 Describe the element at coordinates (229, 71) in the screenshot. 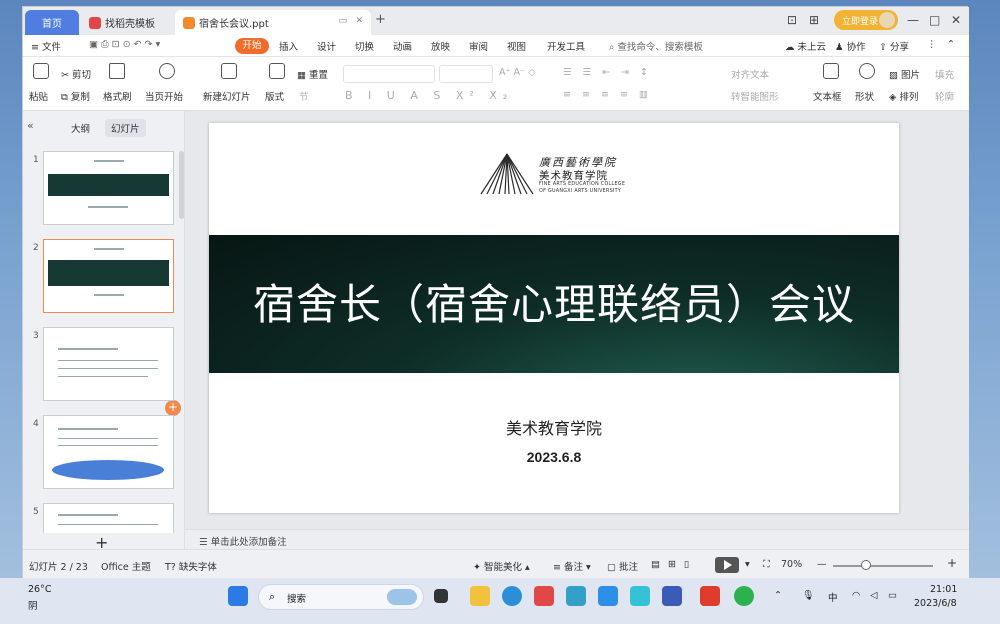

I see `new-slide-icon` at that location.